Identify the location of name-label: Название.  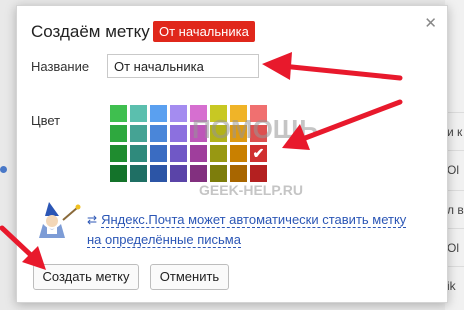
(60, 66).